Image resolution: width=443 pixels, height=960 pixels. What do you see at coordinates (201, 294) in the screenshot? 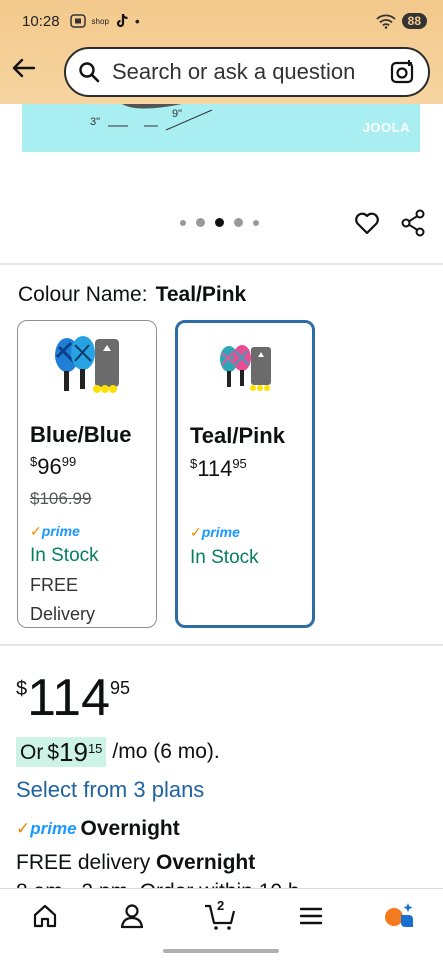
I see `colour-selected-value: Teal/Pink` at bounding box center [201, 294].